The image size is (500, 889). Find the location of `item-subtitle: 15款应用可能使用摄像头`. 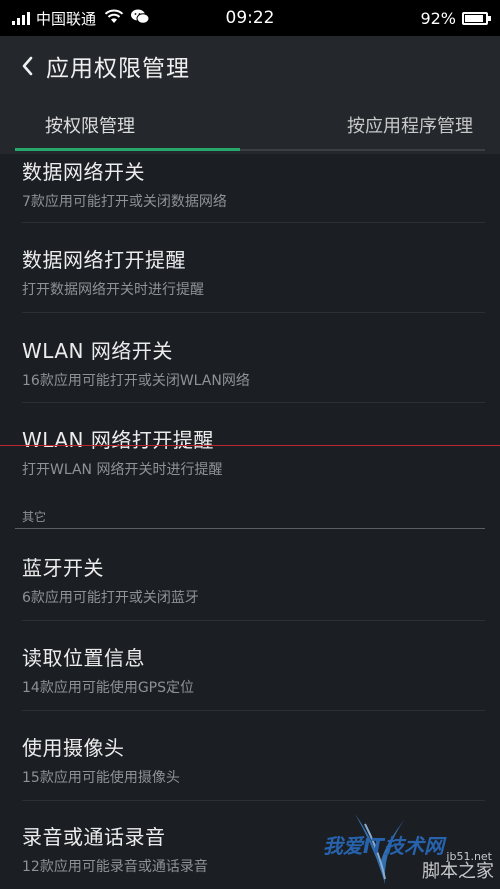

item-subtitle: 15款应用可能使用摄像头 is located at coordinates (101, 778).